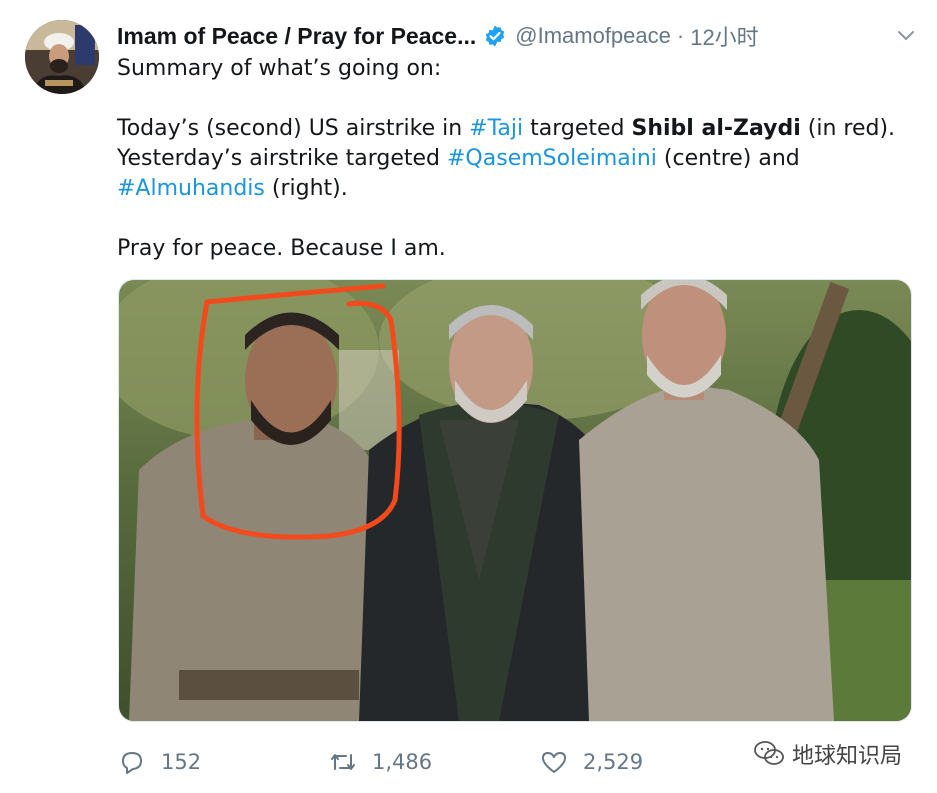 The width and height of the screenshot is (937, 793). What do you see at coordinates (716, 128) in the screenshot?
I see `bold-name: Shibl al-Zaydi` at bounding box center [716, 128].